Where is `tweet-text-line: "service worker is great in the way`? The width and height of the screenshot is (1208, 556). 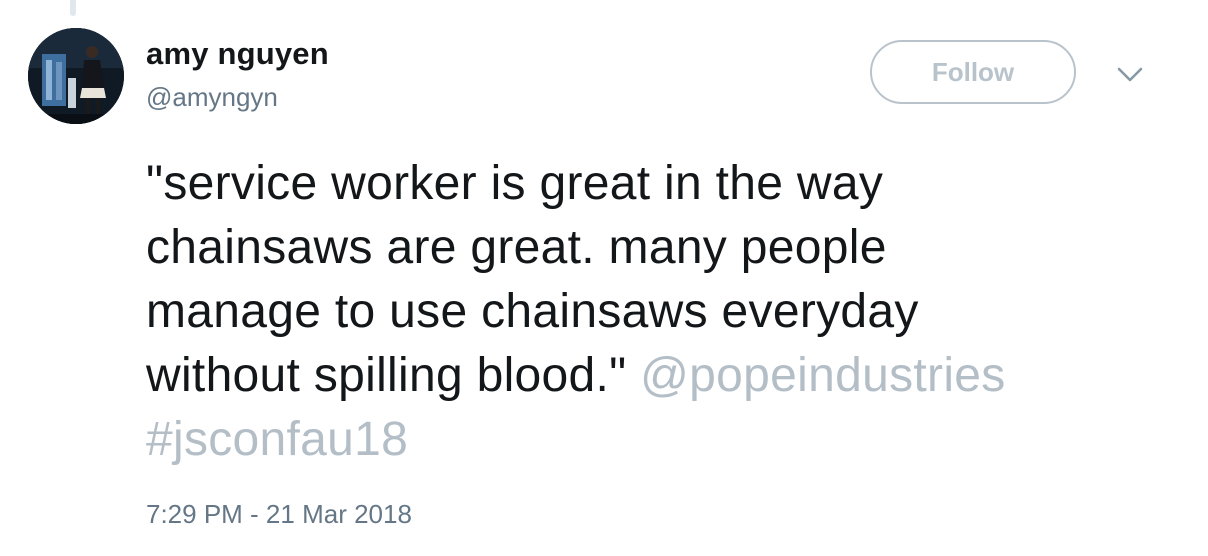 tweet-text-line: "service worker is great in the way is located at coordinates (515, 183).